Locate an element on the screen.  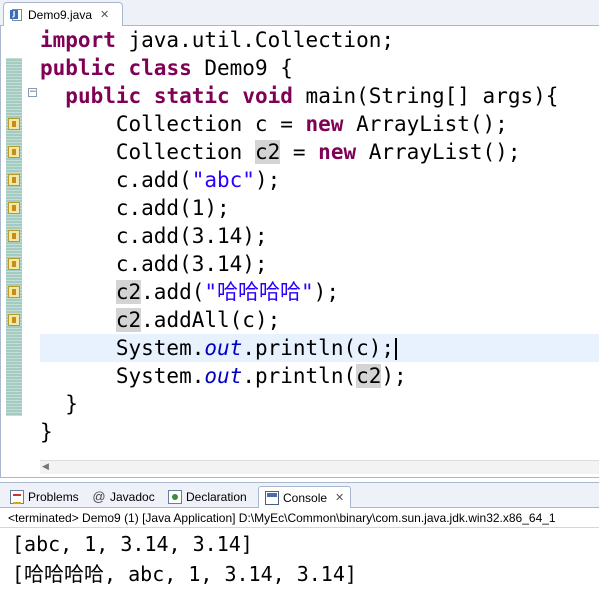
code-line-6: c.add("abc"); is located at coordinates (160, 180).